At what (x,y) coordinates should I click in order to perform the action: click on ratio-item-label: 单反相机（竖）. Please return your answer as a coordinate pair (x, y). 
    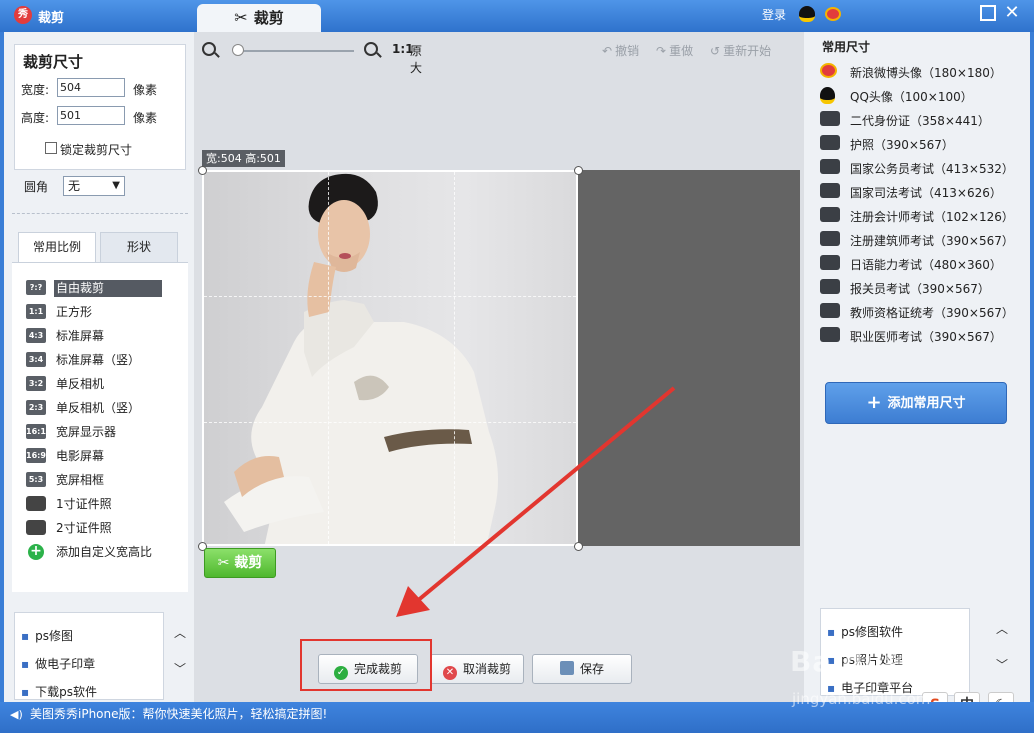
    Looking at the image, I should click on (98, 408).